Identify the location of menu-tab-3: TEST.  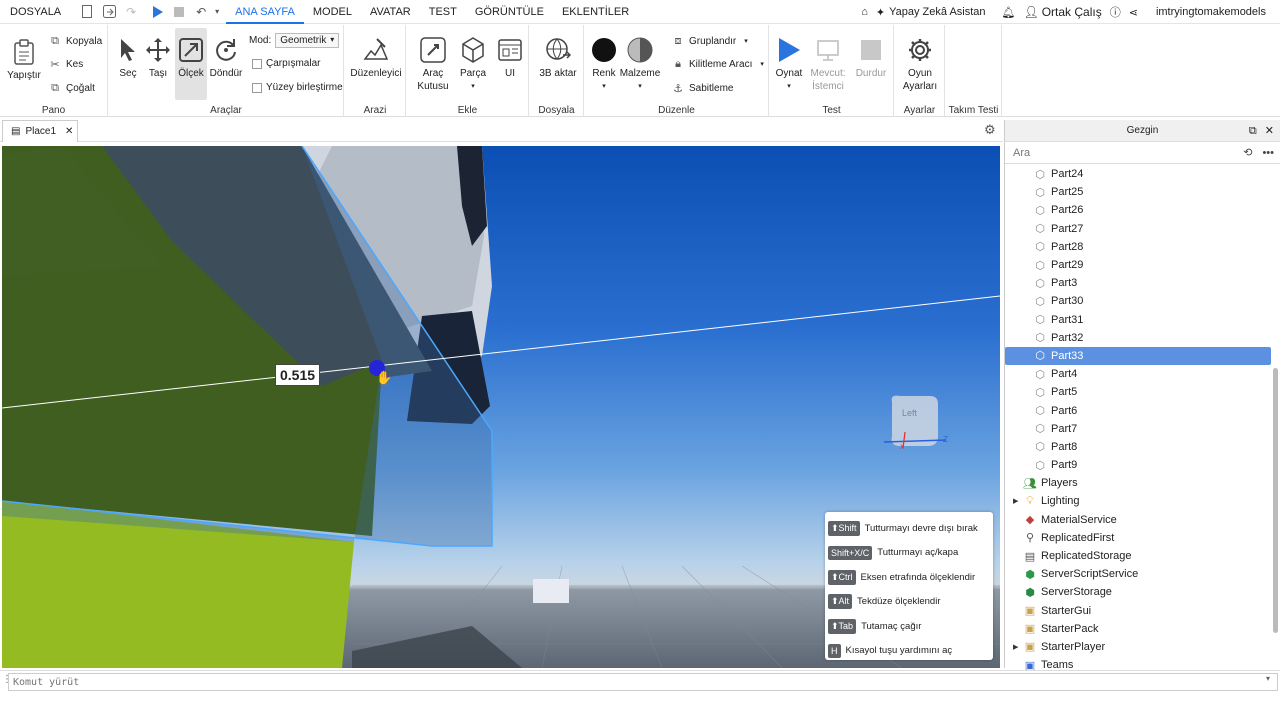
(443, 12).